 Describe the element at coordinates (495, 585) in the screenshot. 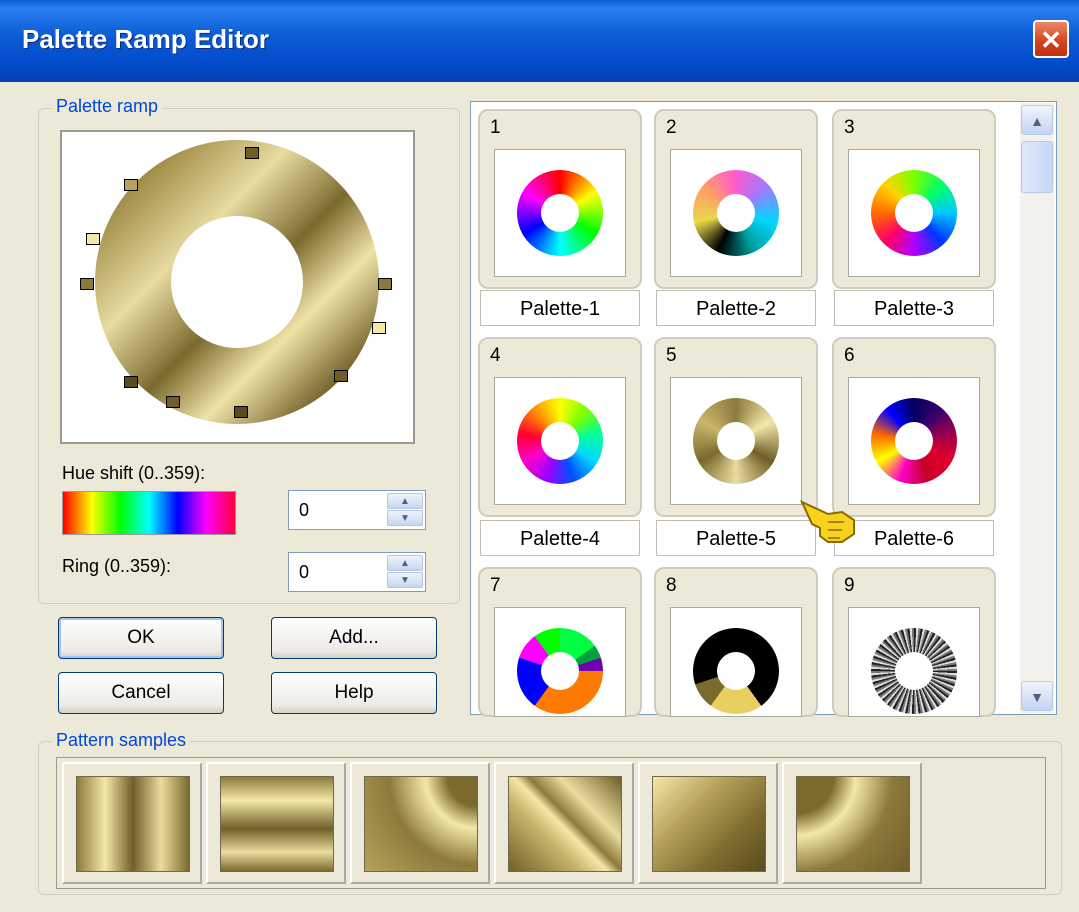

I see `palette-tile-number: 7` at that location.